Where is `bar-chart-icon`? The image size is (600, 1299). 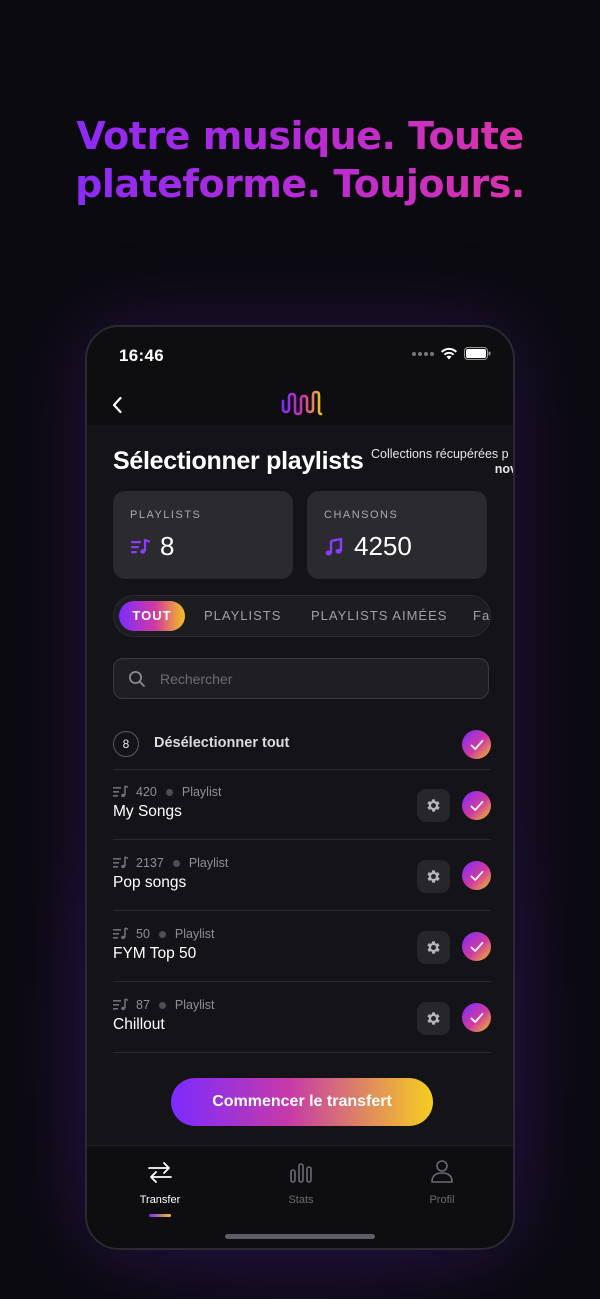 bar-chart-icon is located at coordinates (301, 1173).